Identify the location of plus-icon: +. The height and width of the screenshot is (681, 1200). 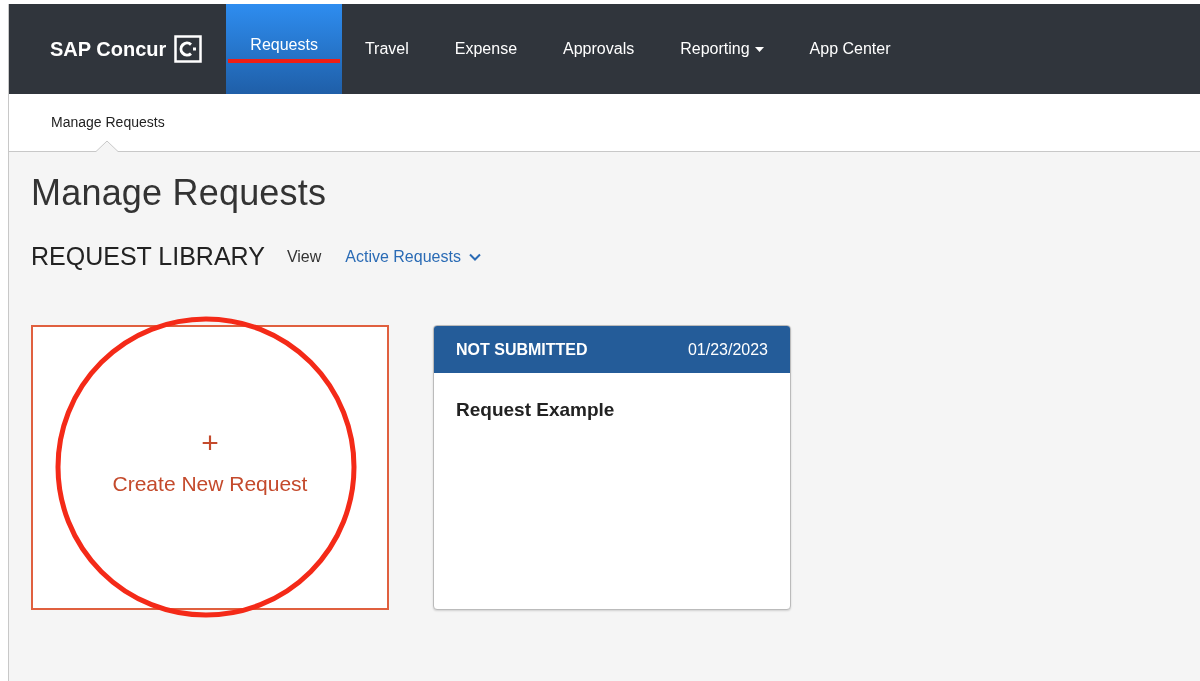
(210, 442).